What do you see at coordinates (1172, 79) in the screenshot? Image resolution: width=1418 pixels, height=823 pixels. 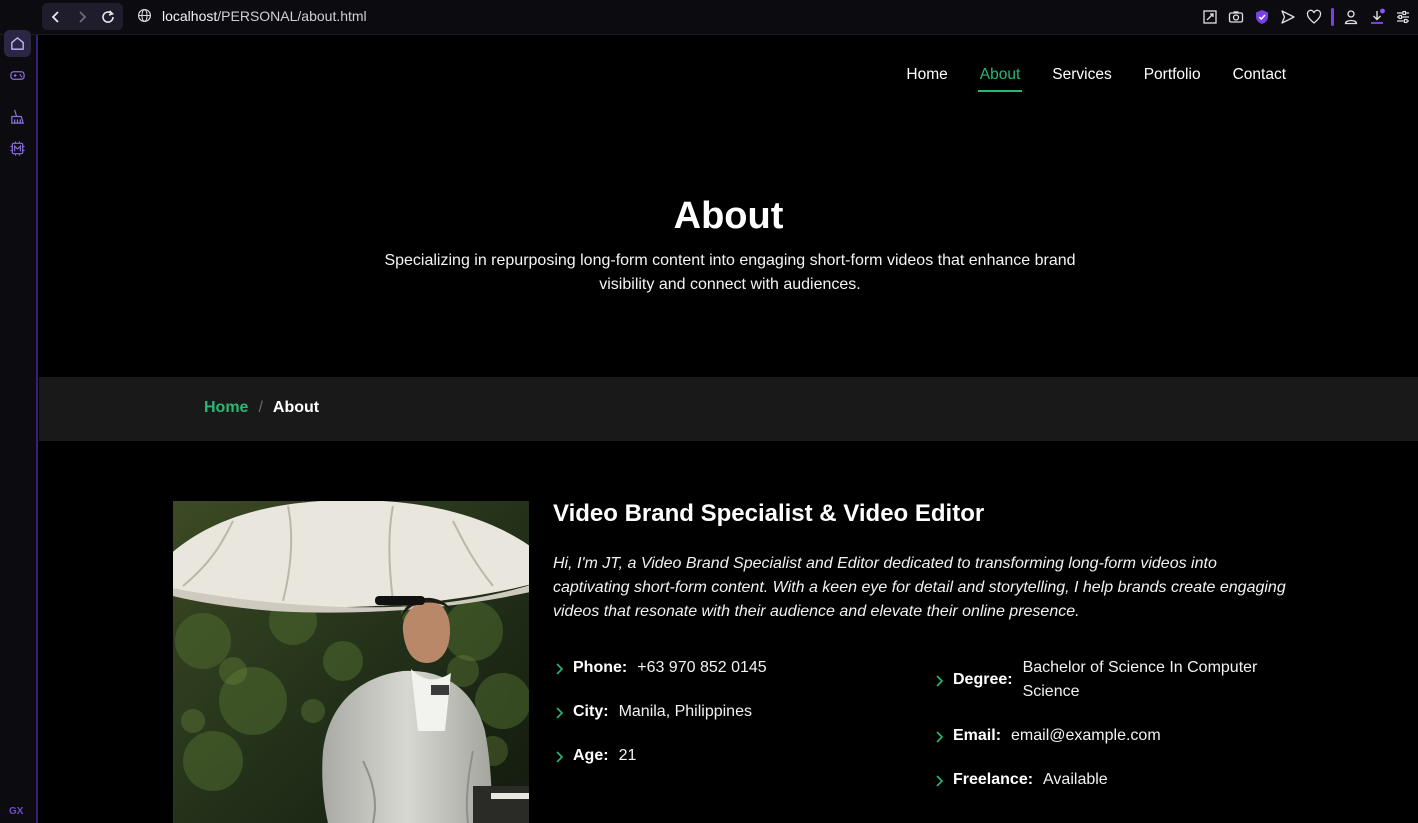 I see `nav-portfolio: Portfolio` at bounding box center [1172, 79].